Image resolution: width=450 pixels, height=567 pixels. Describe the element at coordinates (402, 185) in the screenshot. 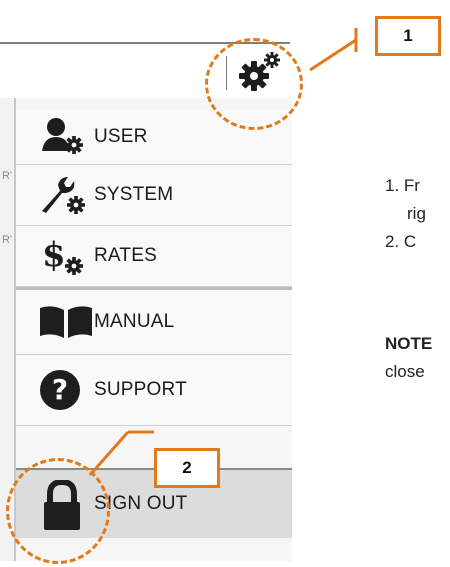

I see `step-1: 1. Fr` at that location.